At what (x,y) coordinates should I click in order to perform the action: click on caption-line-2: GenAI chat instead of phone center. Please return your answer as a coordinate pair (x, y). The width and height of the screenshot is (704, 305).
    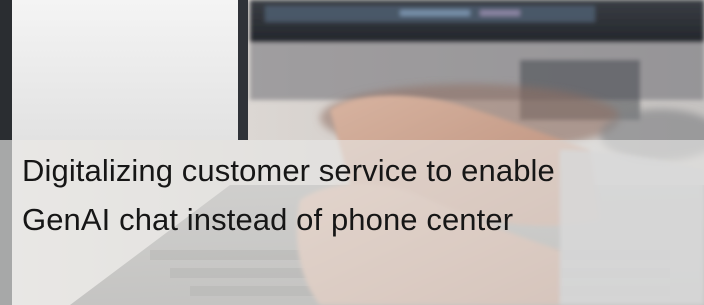
    Looking at the image, I should click on (268, 219).